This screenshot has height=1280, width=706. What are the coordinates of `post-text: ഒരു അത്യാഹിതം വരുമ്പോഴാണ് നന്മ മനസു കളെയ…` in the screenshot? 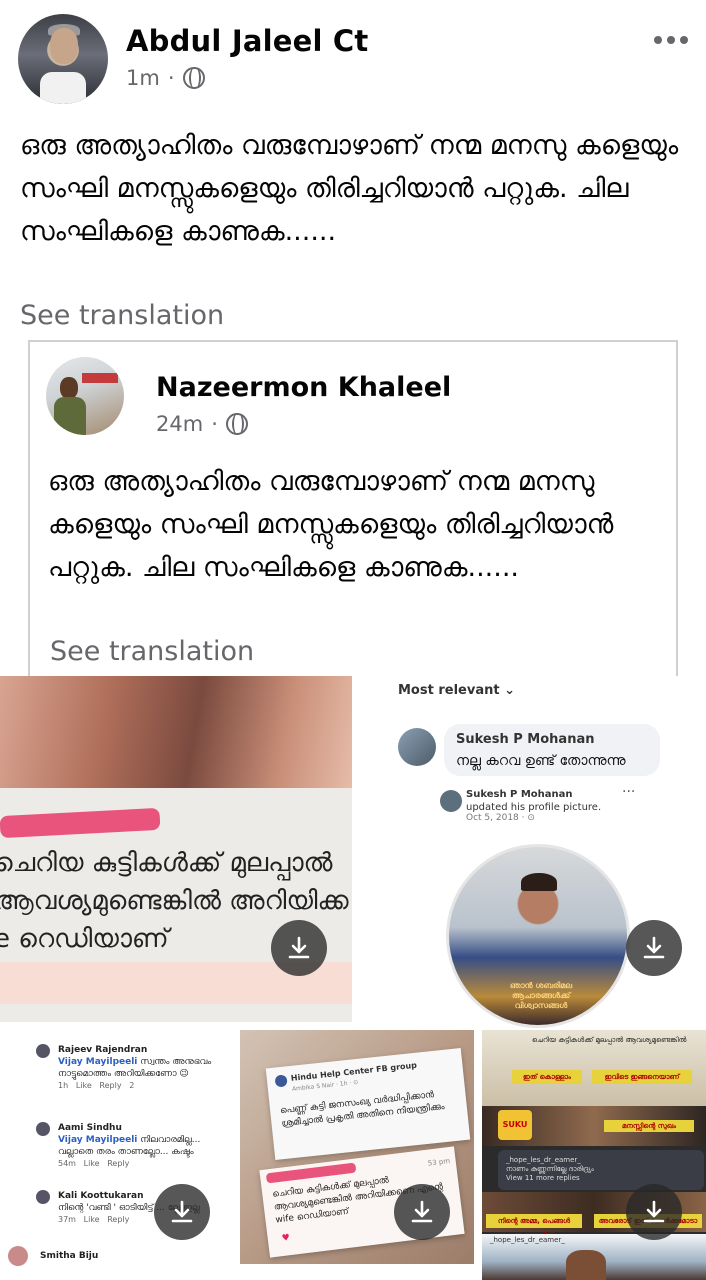 It's located at (349, 188).